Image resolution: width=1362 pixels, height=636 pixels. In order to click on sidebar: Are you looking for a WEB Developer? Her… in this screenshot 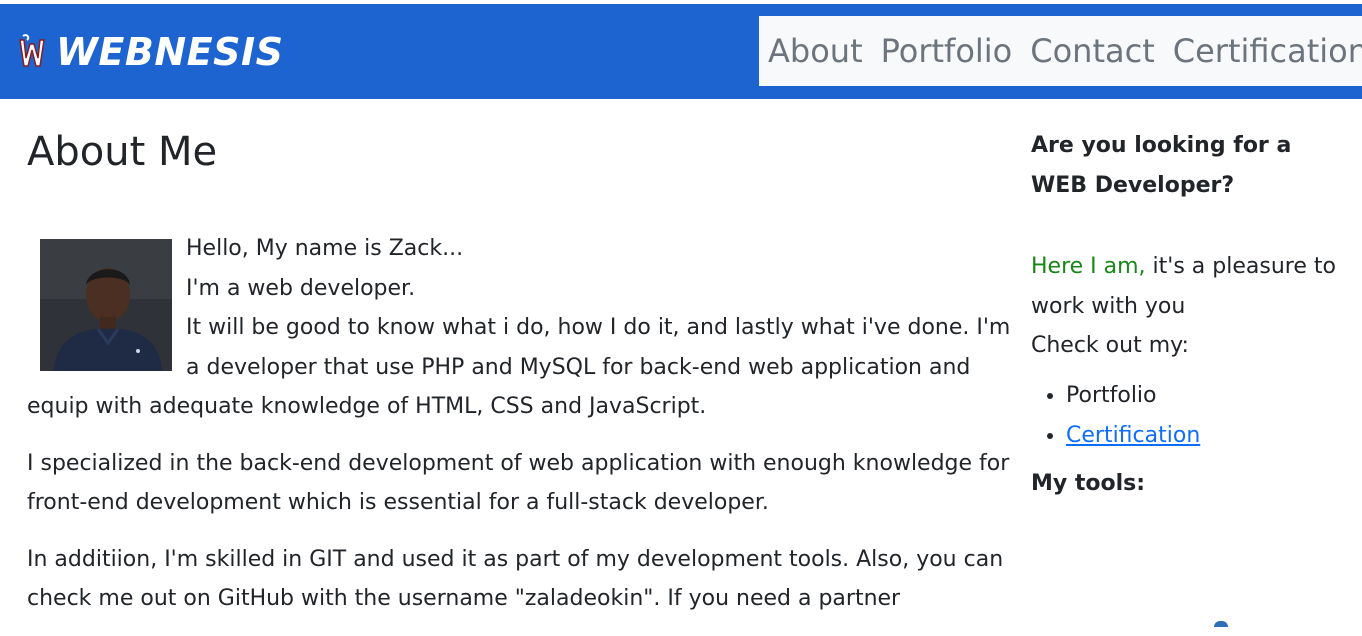, I will do `click(1191, 315)`.